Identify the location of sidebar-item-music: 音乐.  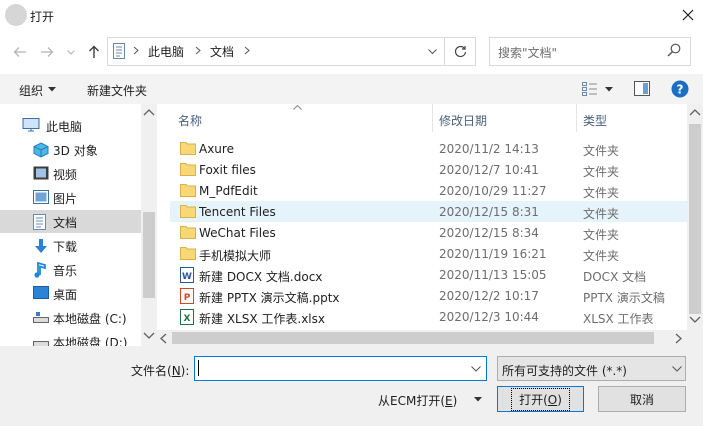
(70, 269).